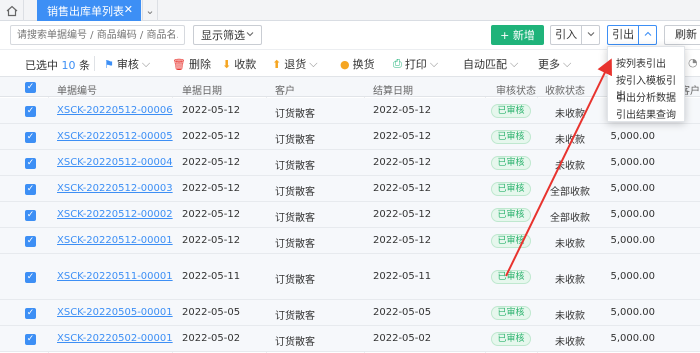 Image resolution: width=700 pixels, height=353 pixels. I want to click on menu-item-export-results: 引出结果查询, so click(646, 113).